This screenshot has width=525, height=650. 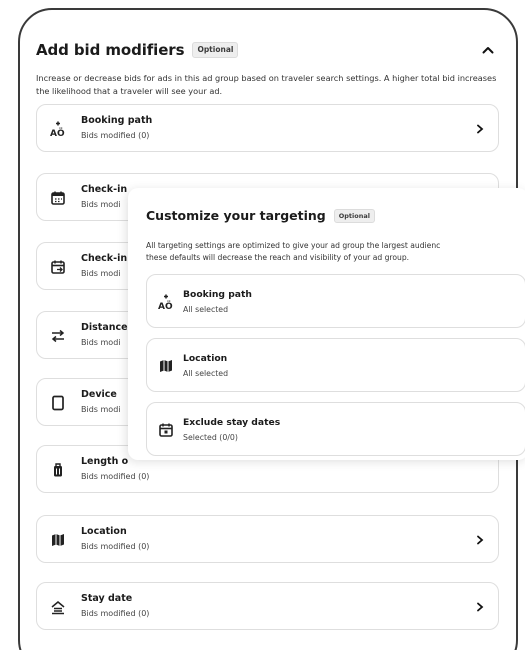 What do you see at coordinates (58, 198) in the screenshot?
I see `calendar-icon` at bounding box center [58, 198].